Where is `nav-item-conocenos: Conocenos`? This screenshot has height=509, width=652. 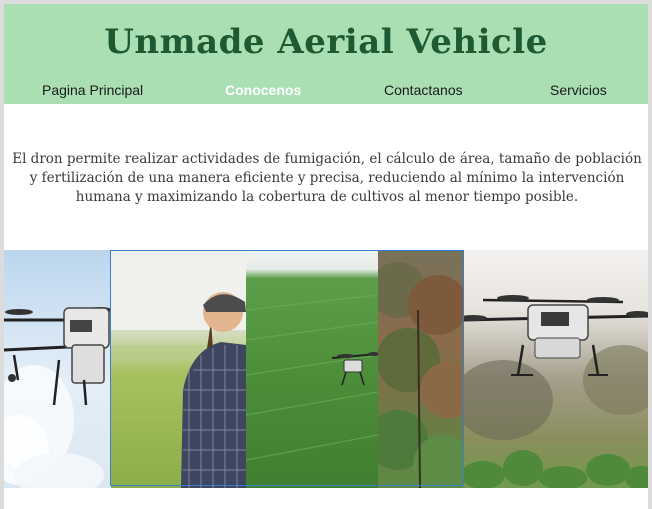
nav-item-conocenos: Conocenos is located at coordinates (263, 90).